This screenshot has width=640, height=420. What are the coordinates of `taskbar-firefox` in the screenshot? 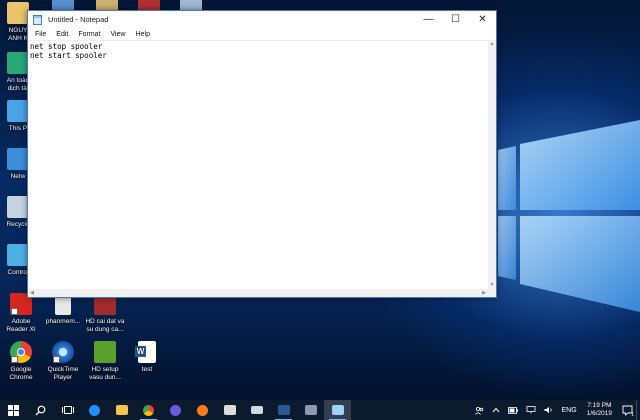 It's located at (202, 410).